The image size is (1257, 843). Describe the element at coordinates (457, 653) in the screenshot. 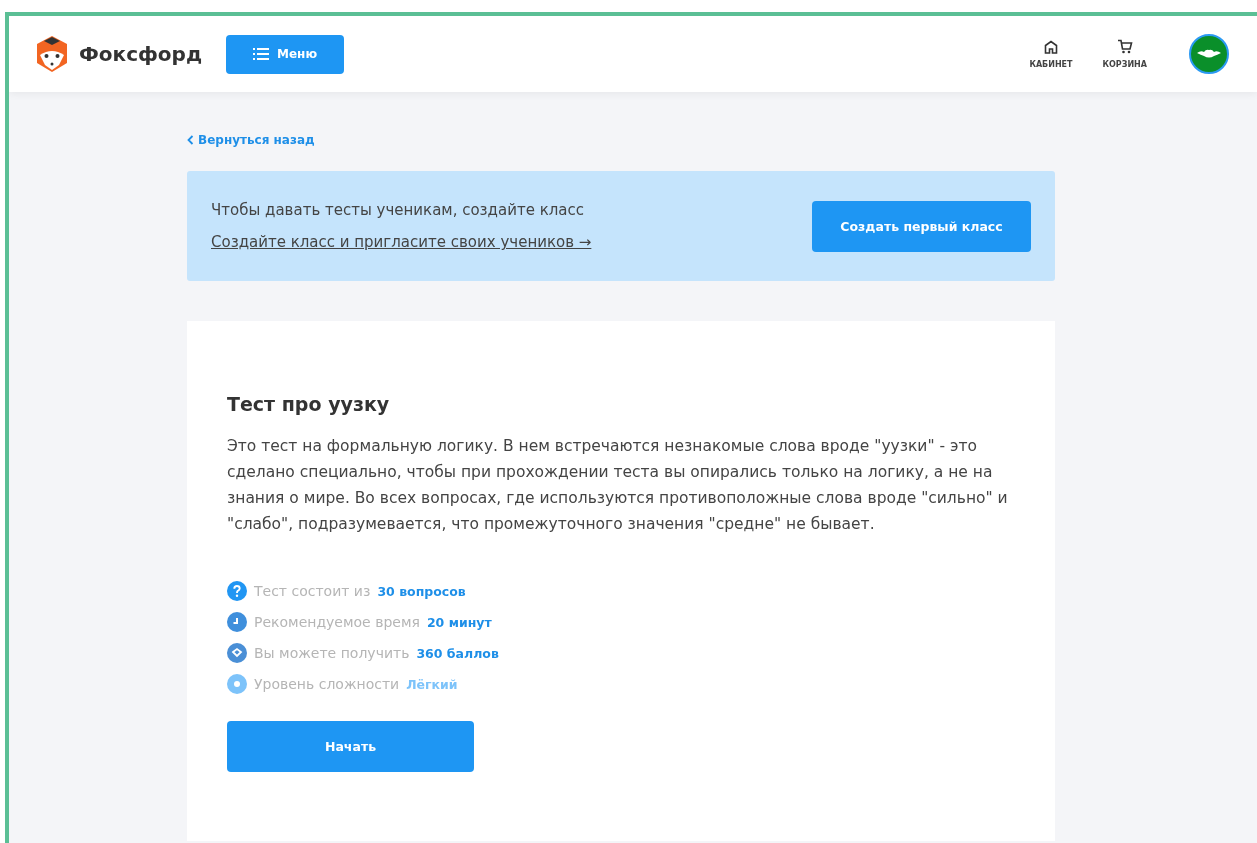

I see `fact-value: 360 баллов` at that location.